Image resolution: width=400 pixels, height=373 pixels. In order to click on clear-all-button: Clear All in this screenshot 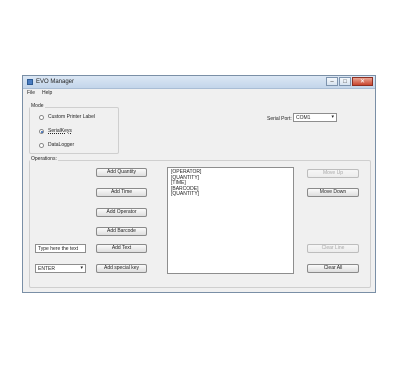, I will do `click(333, 268)`.